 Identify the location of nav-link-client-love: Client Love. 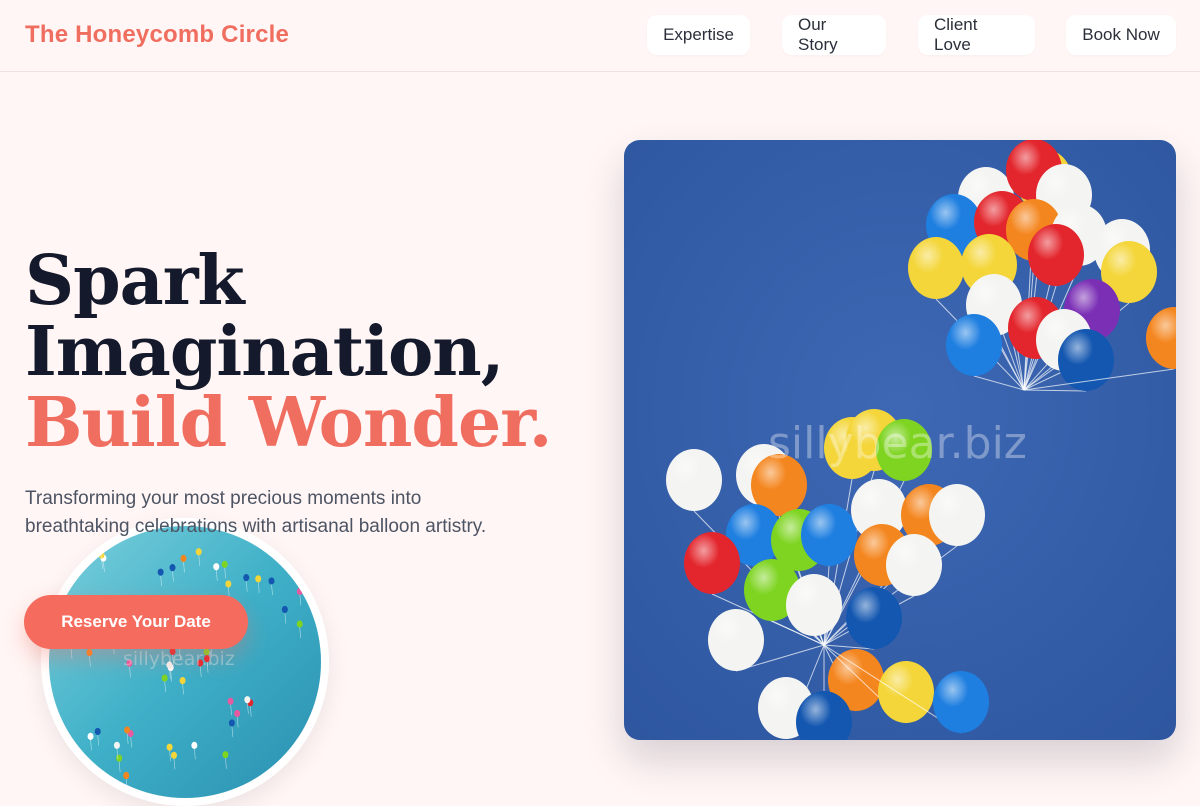
(976, 35).